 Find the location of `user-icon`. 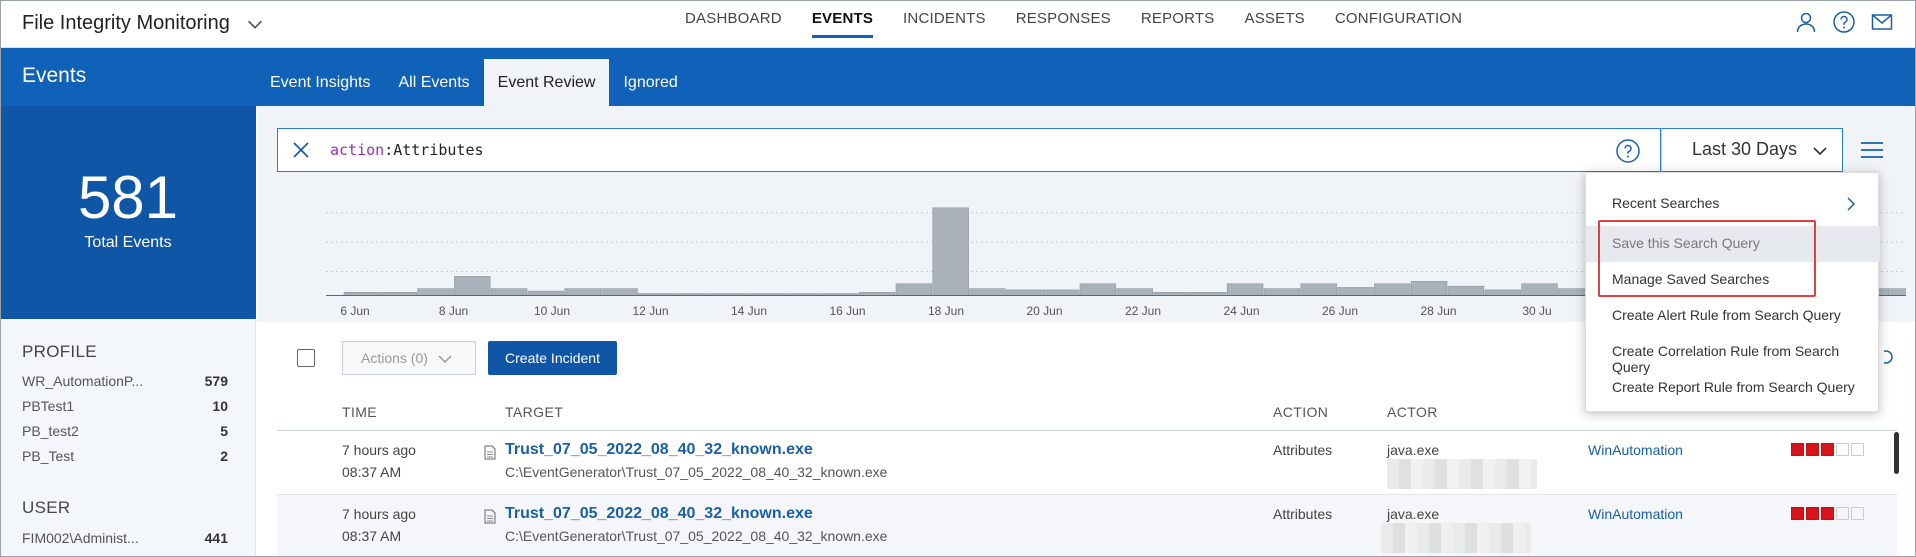

user-icon is located at coordinates (1806, 22).